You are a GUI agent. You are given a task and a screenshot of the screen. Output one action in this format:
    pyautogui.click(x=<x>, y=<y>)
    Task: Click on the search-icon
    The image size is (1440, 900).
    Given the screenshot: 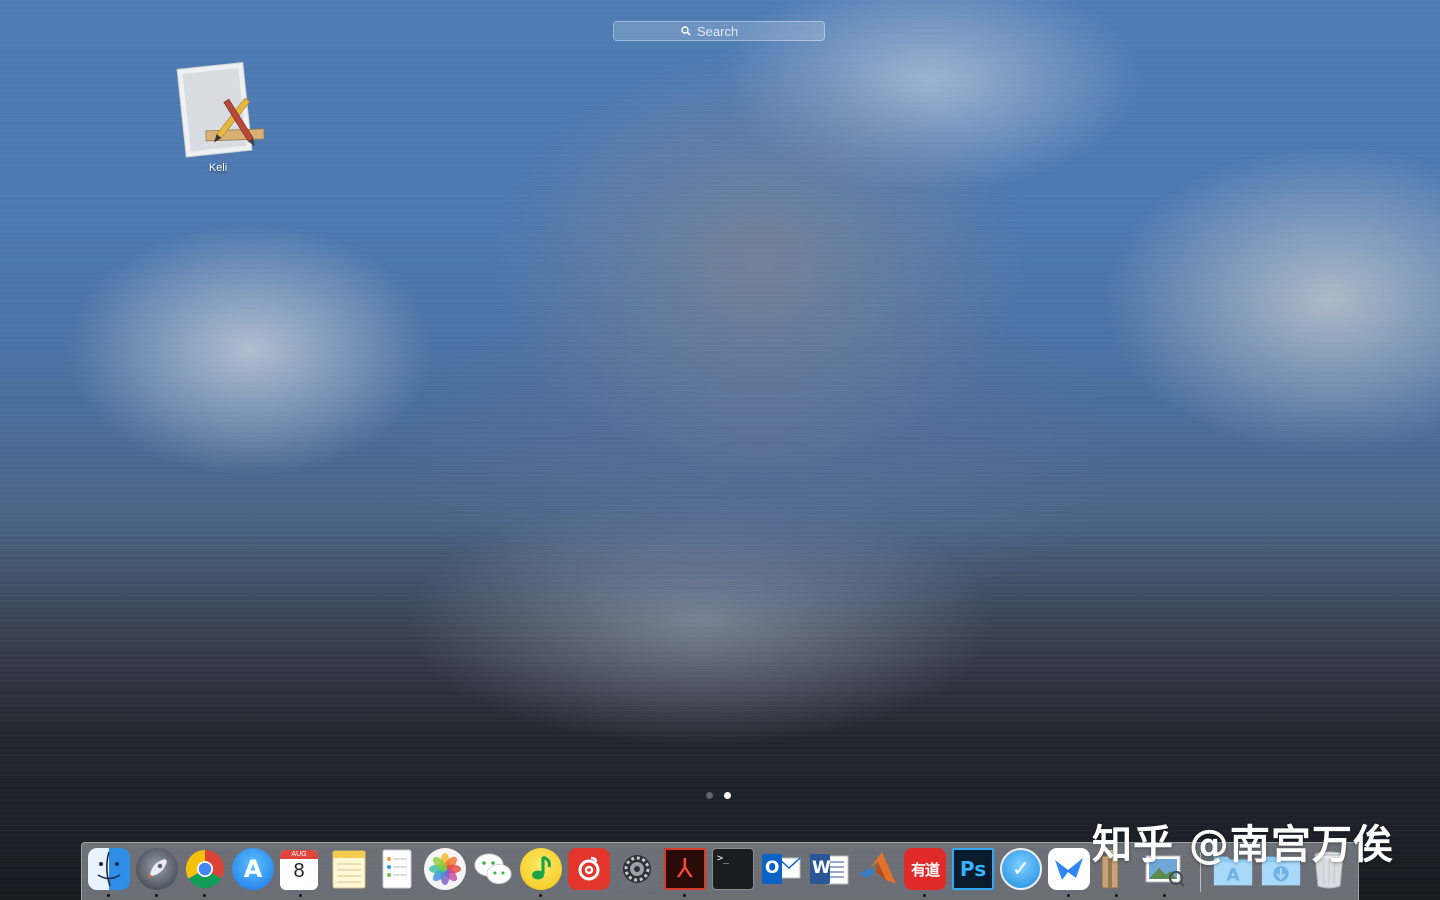 What is the action you would take?
    pyautogui.click(x=686, y=31)
    